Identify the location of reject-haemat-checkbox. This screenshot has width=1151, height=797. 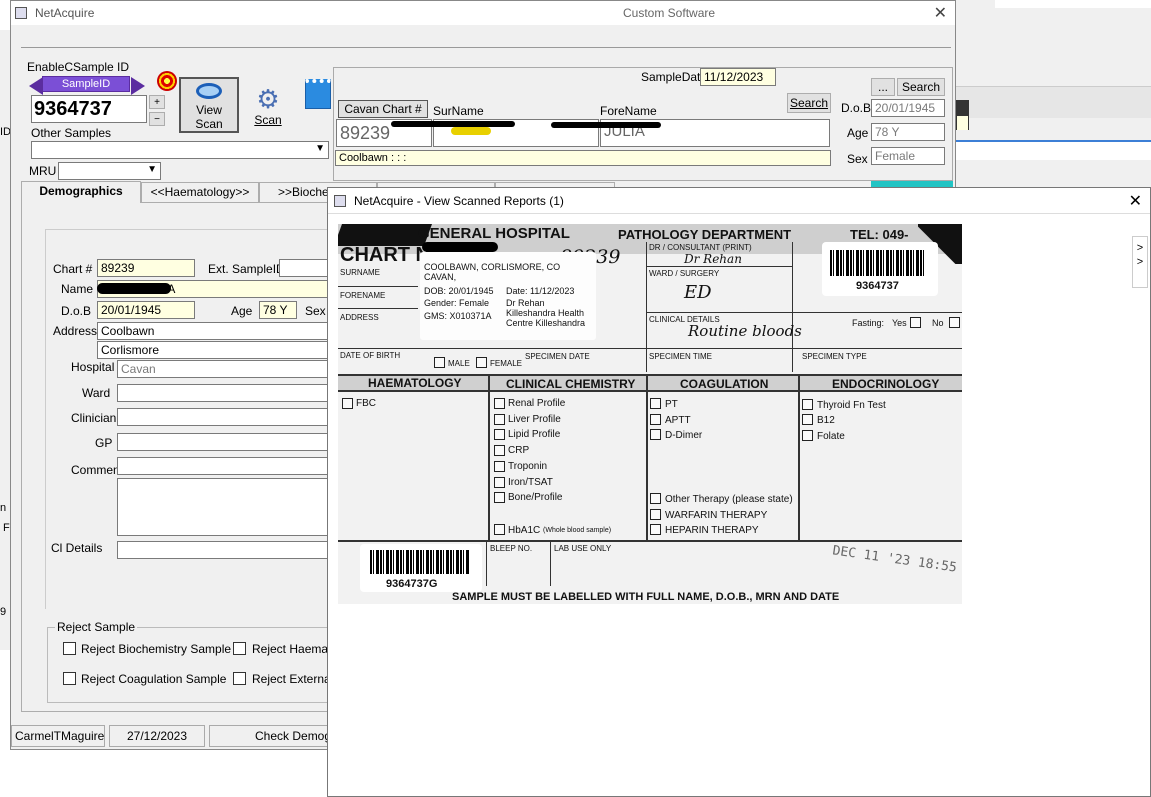
(239, 648).